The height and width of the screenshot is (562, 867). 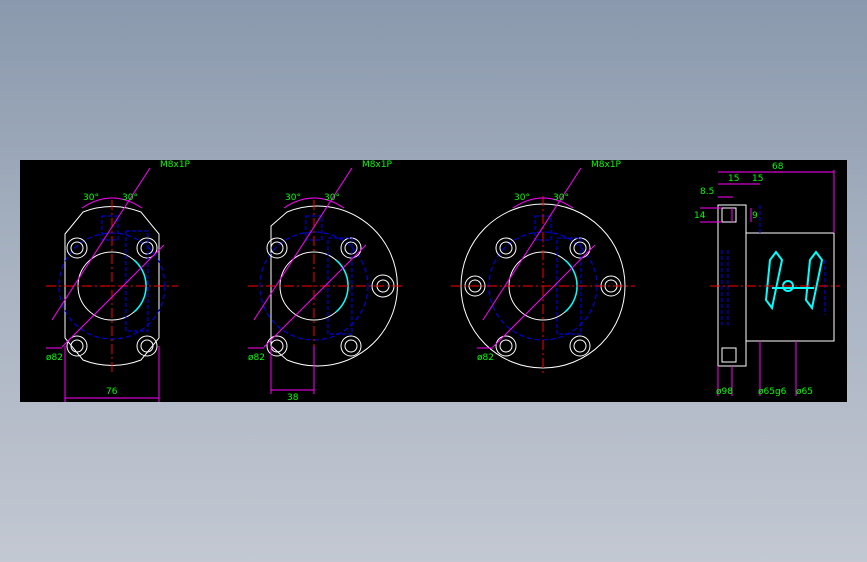 I want to click on view-3-round-flange: M8x1P 30° 30° ø82, so click(x=543, y=268).